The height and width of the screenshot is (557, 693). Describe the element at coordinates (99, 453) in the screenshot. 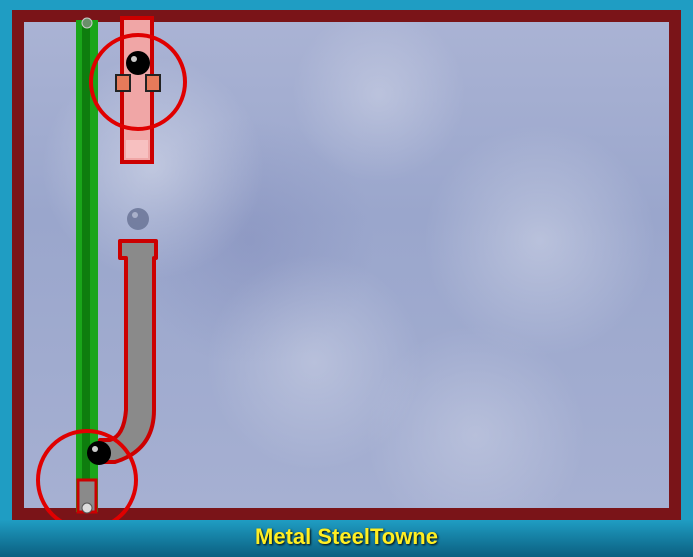

I see `lower-ball` at that location.